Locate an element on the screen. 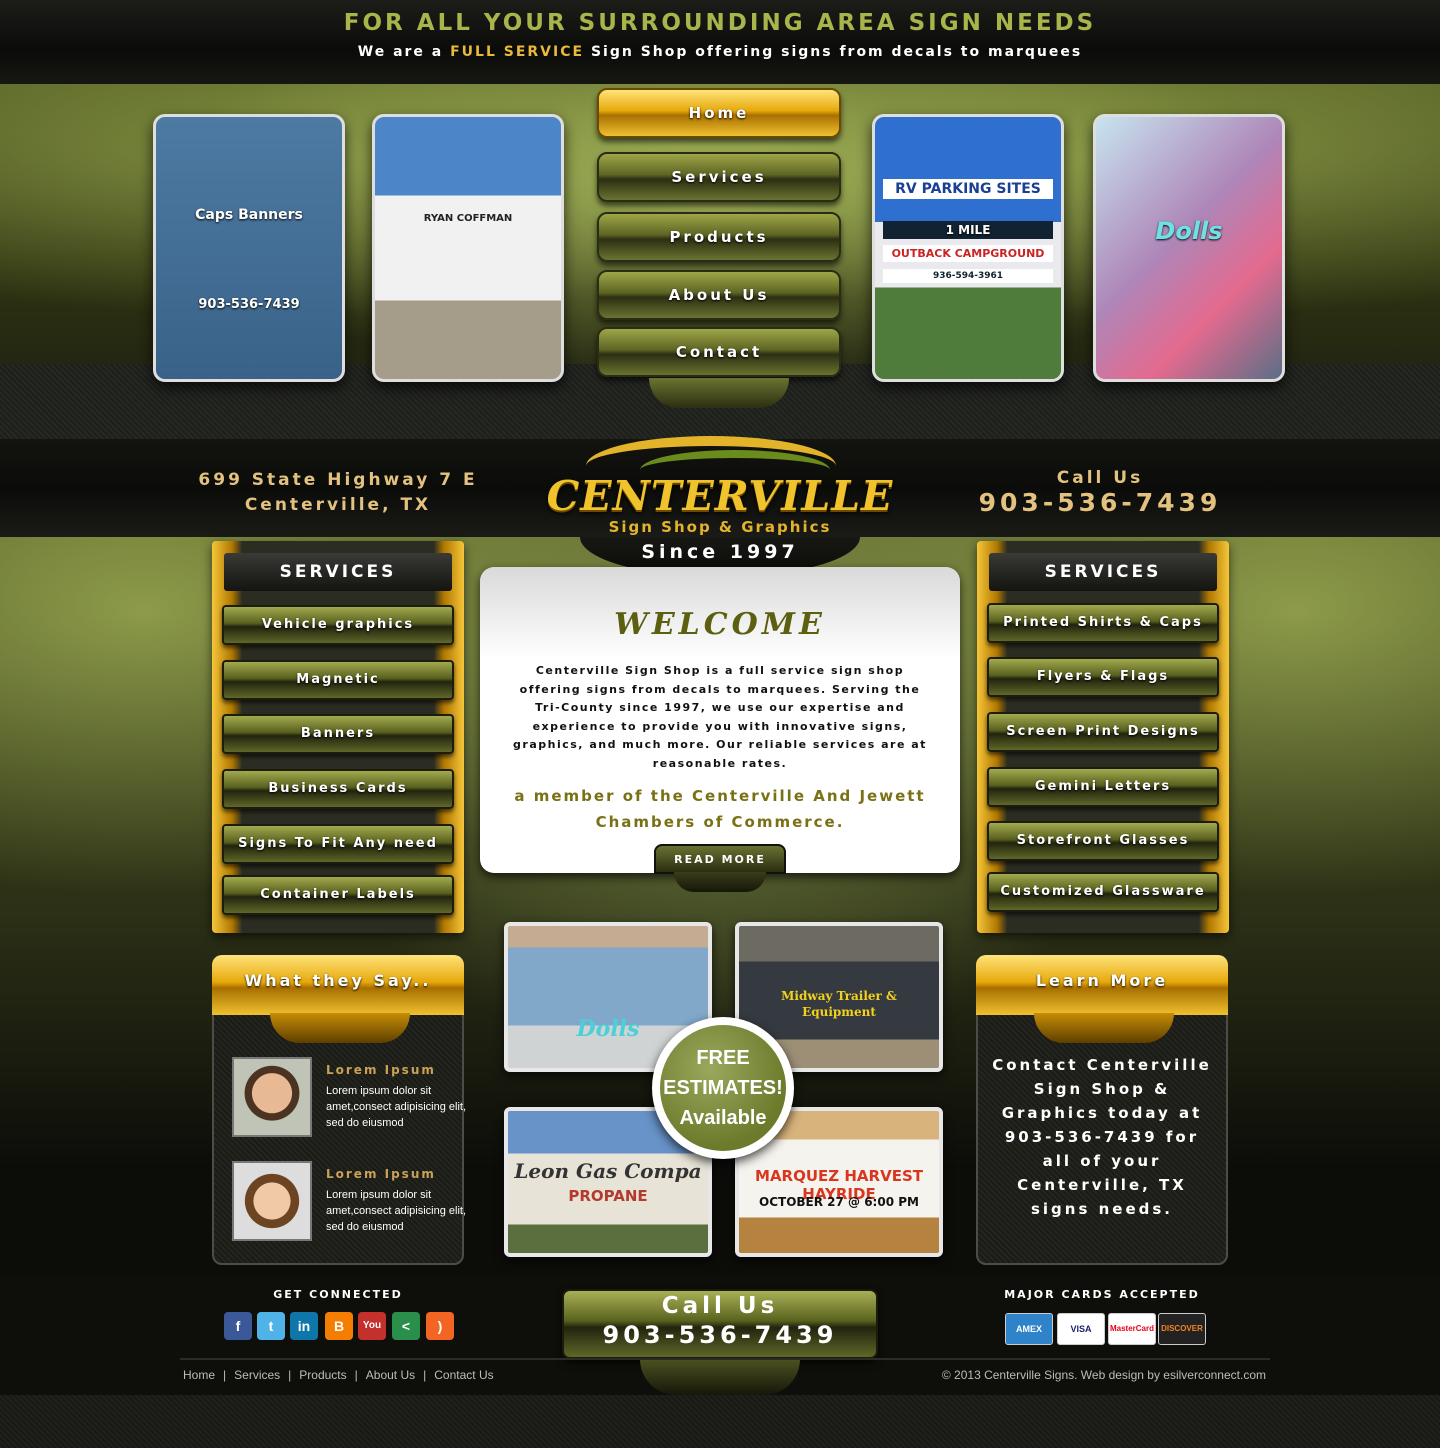 This screenshot has height=1448, width=1440. free-estimates-sticker: FREE ESTIMATES! Available is located at coordinates (723, 1088).